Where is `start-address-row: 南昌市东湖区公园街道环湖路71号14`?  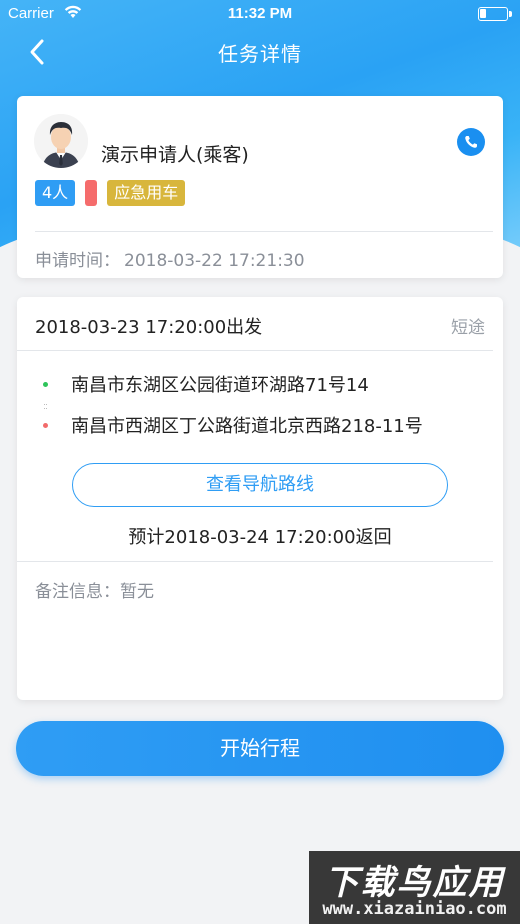 start-address-row: 南昌市东湖区公园街道环湖路71号14 is located at coordinates (260, 384).